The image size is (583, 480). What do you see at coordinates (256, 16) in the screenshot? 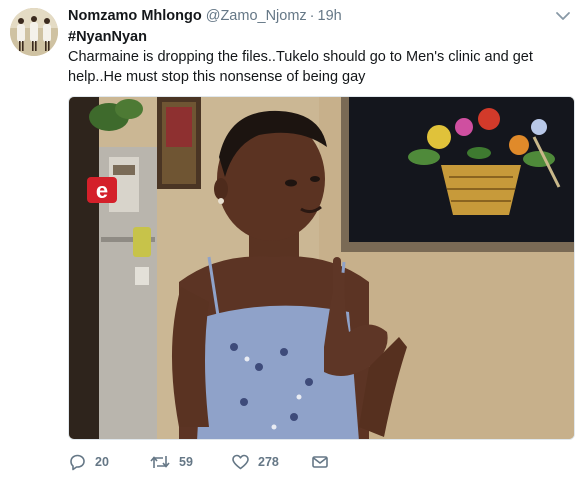
I see `author-handle: @Zamo_Njomz` at bounding box center [256, 16].